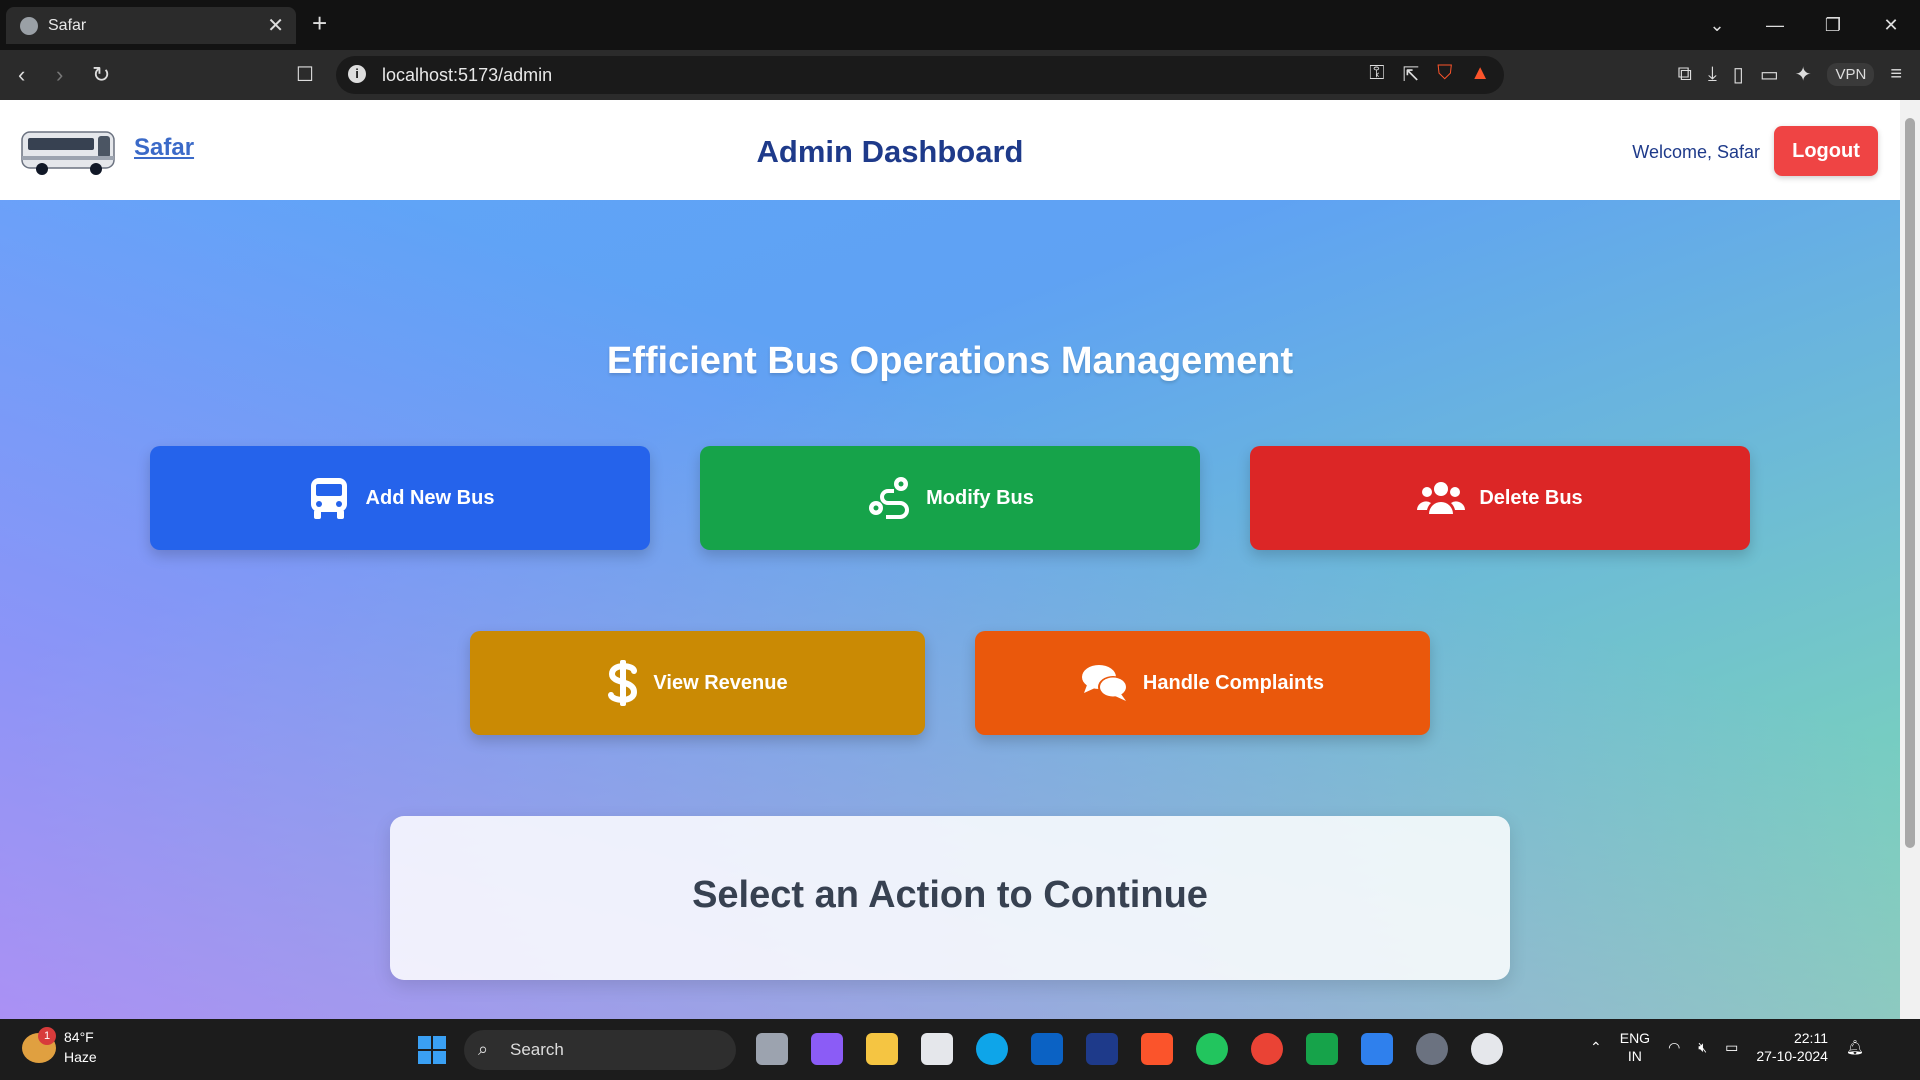  What do you see at coordinates (1444, 74) in the screenshot?
I see `brave-shield-icon: ⛉` at bounding box center [1444, 74].